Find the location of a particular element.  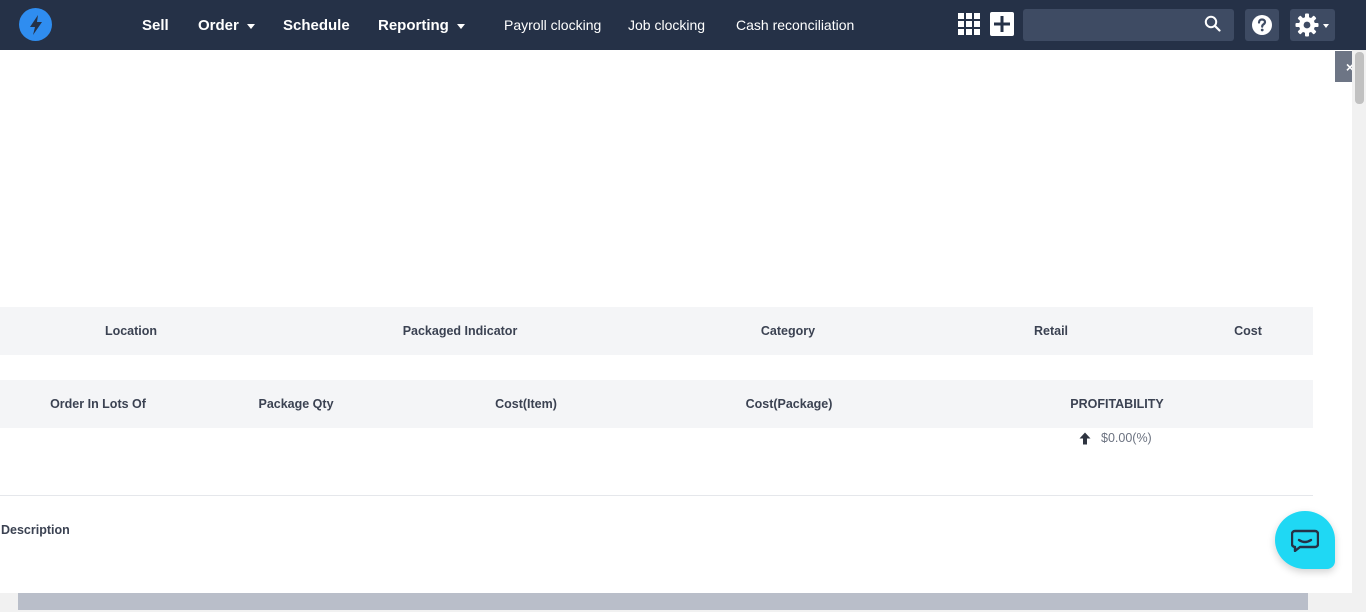

nav-order-label: Order is located at coordinates (218, 25).